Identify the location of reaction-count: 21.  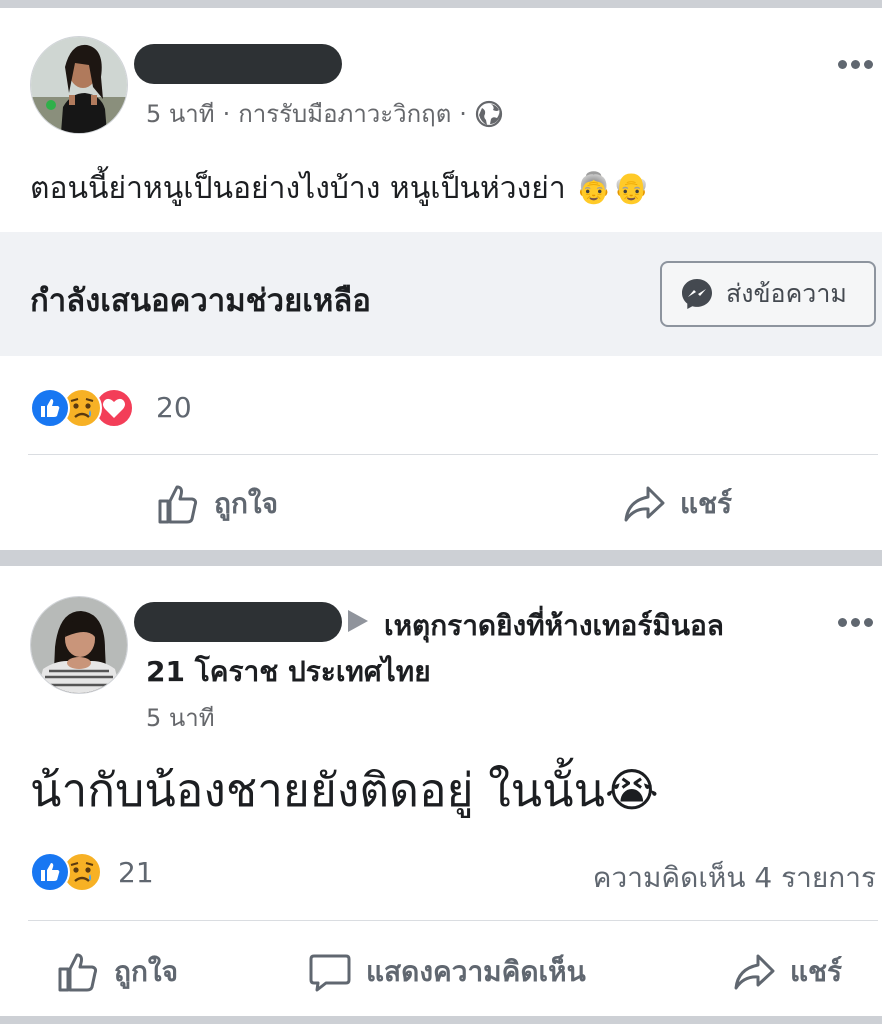
(136, 872).